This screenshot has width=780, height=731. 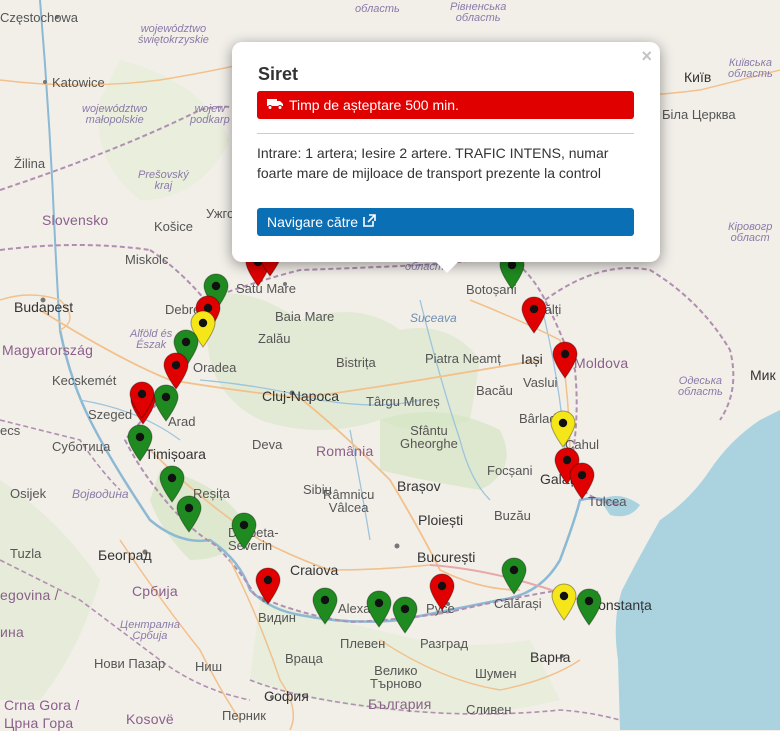 I want to click on city-label-katowice: Katowice, so click(x=78, y=82).